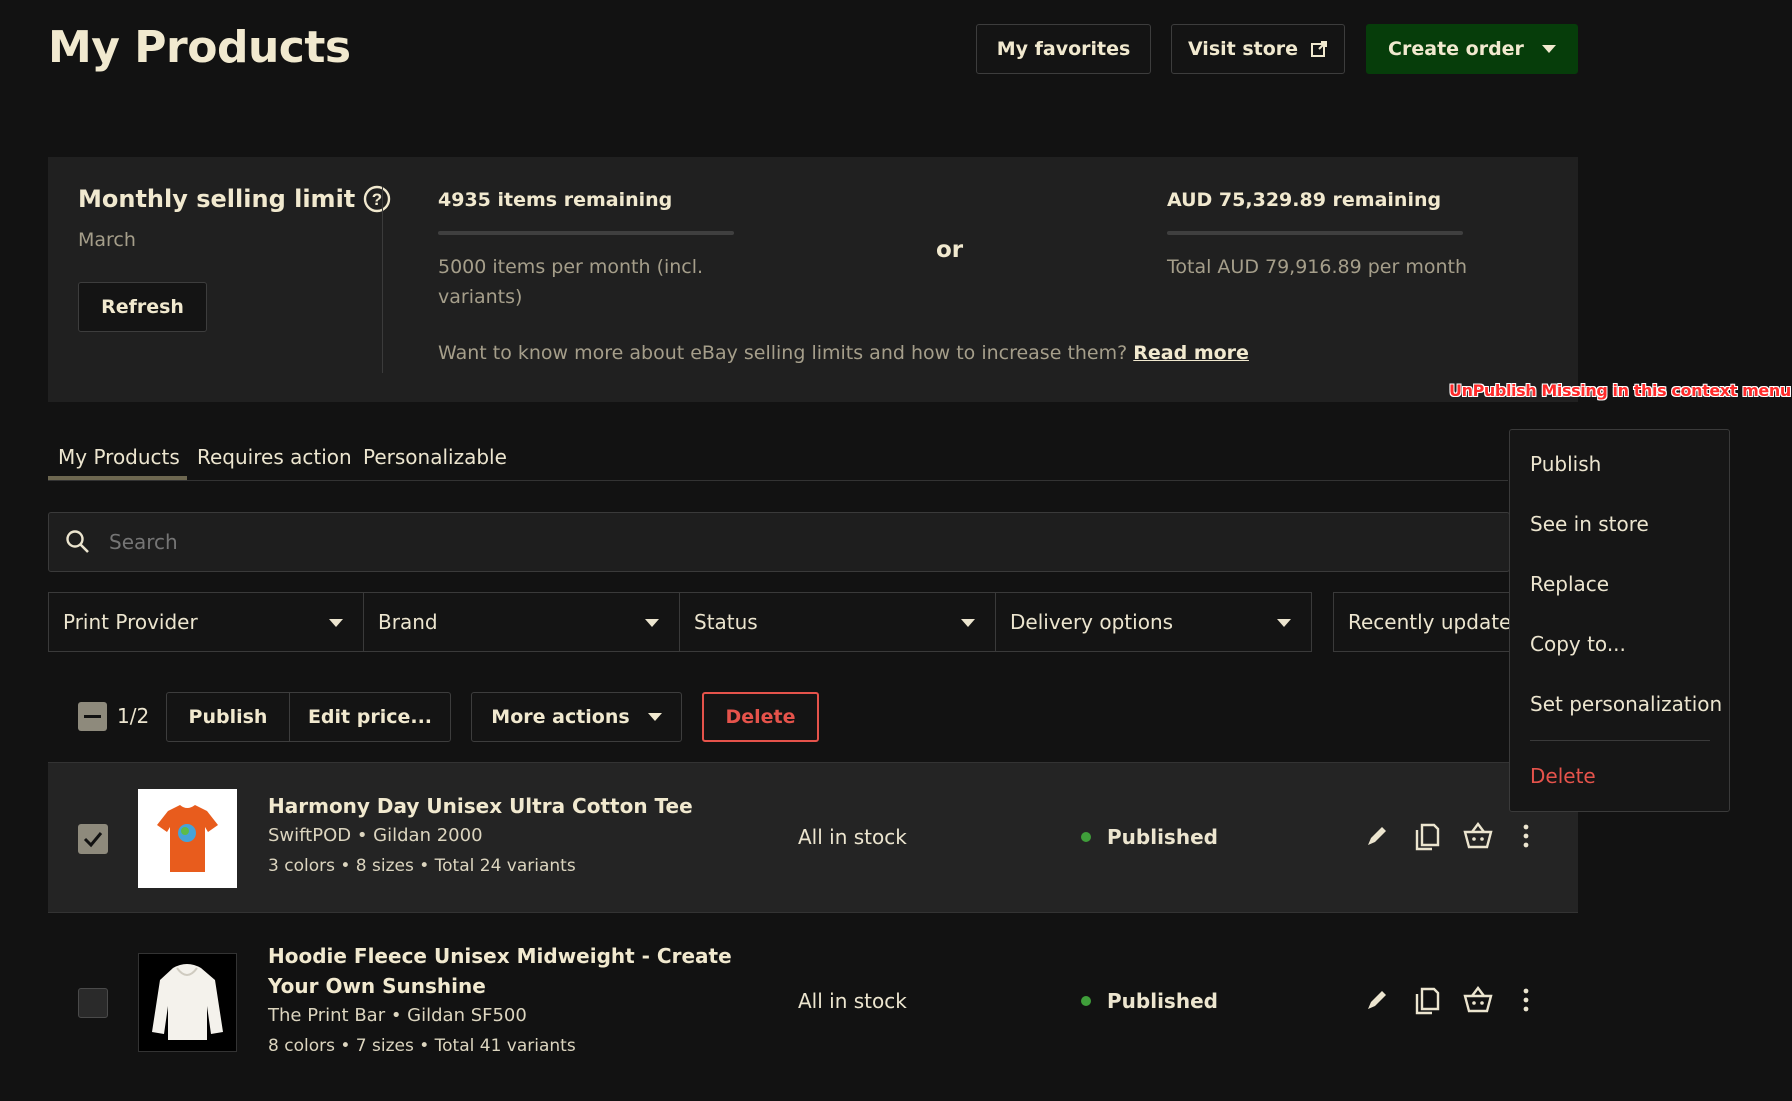  What do you see at coordinates (1243, 49) in the screenshot?
I see `visit-store-label: Visit store` at bounding box center [1243, 49].